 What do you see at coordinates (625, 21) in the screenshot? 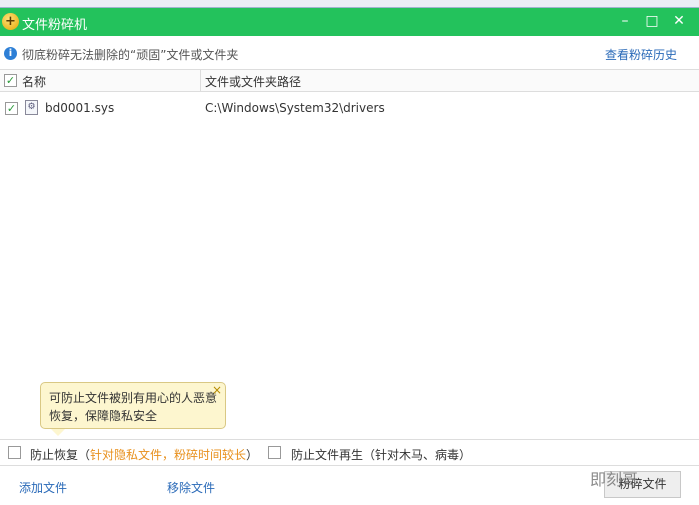
I see `minimize-button: –` at bounding box center [625, 21].